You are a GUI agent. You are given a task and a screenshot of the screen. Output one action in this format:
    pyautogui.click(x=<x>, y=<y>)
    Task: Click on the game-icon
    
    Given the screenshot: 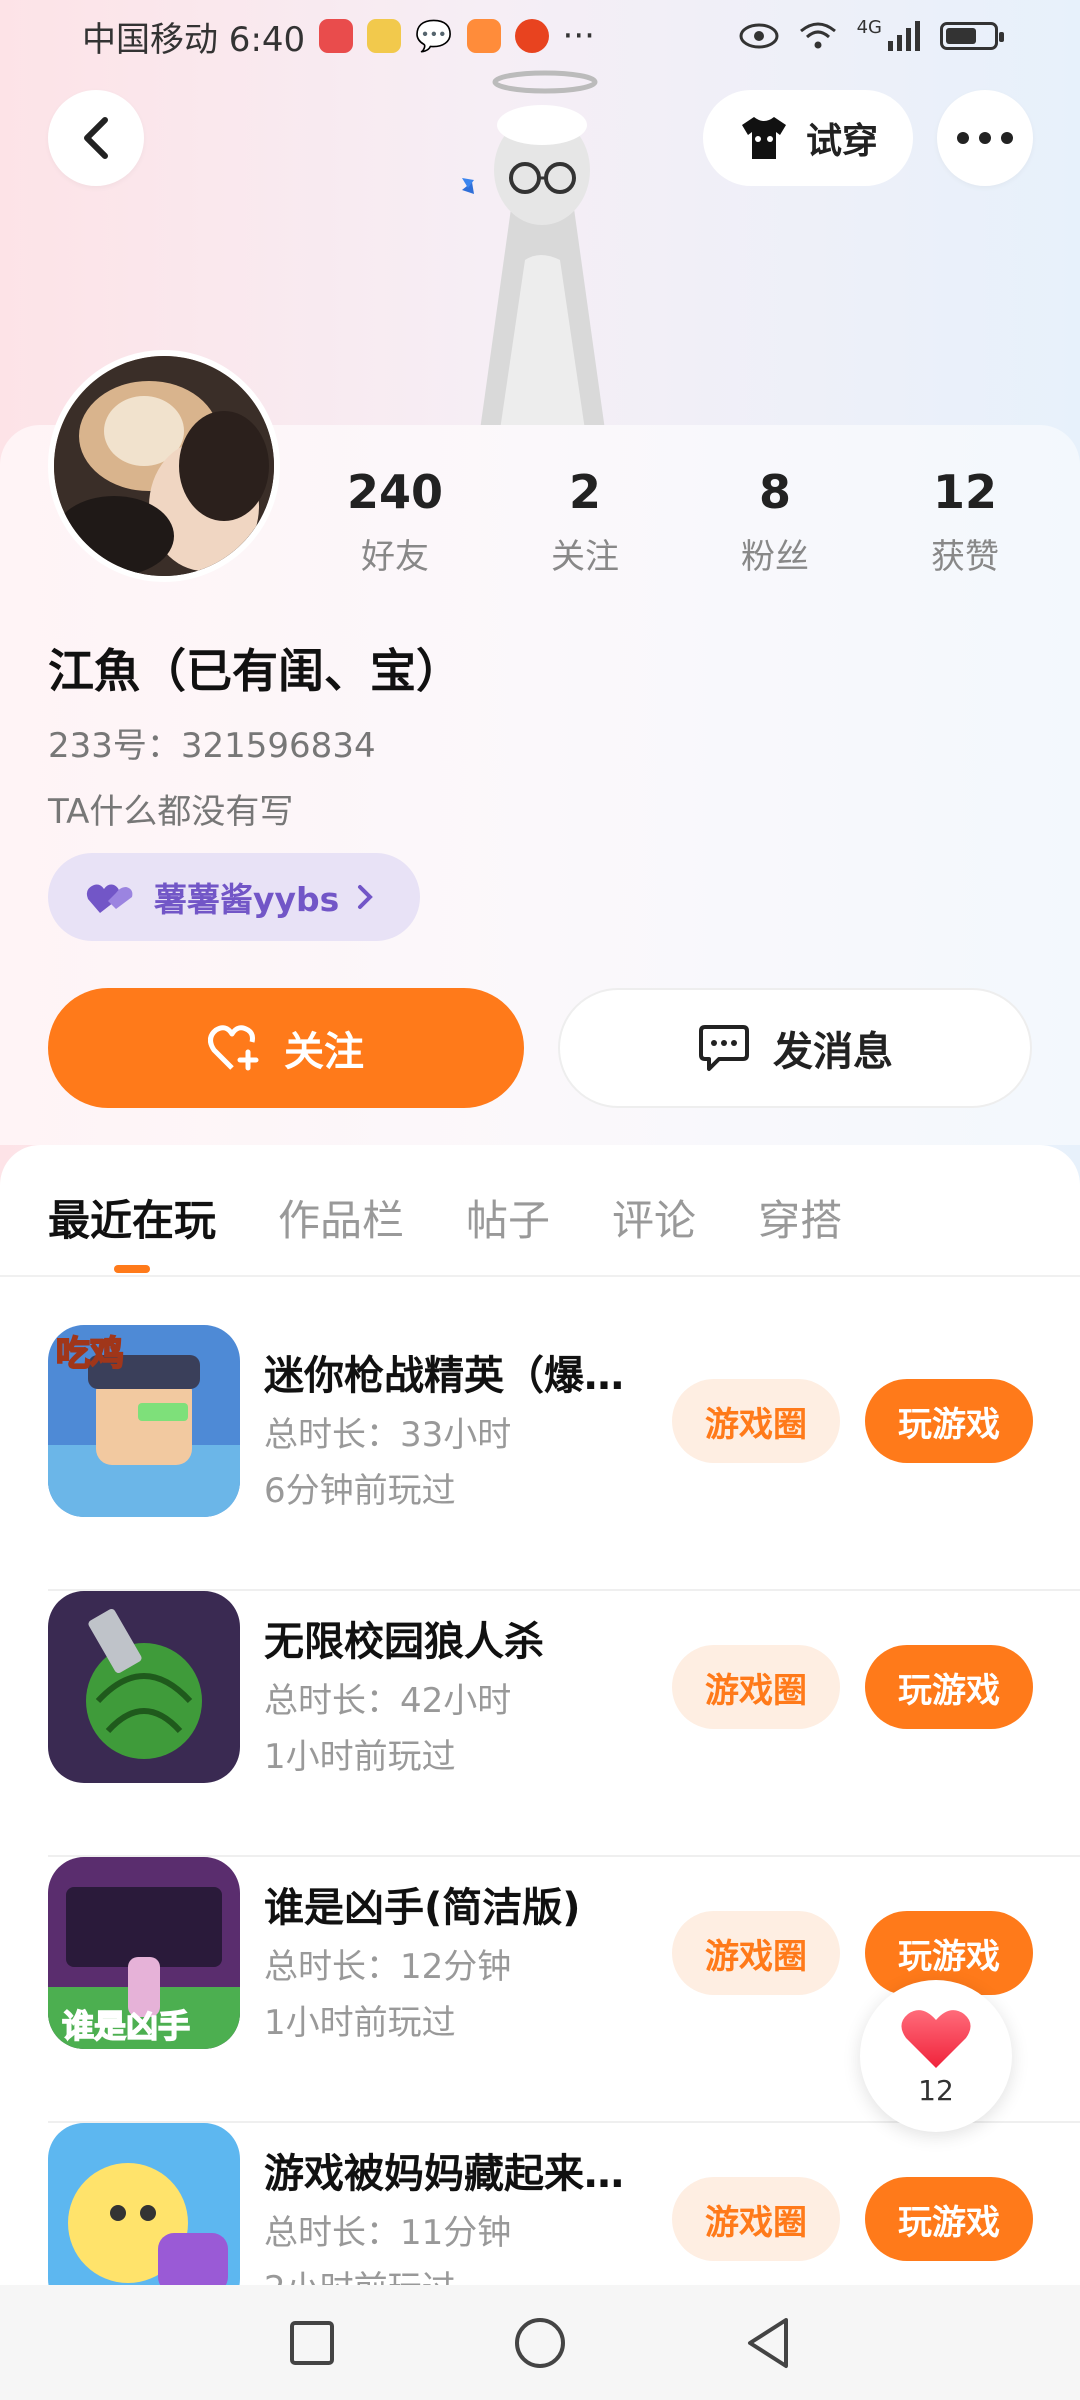 What is the action you would take?
    pyautogui.click(x=144, y=1687)
    